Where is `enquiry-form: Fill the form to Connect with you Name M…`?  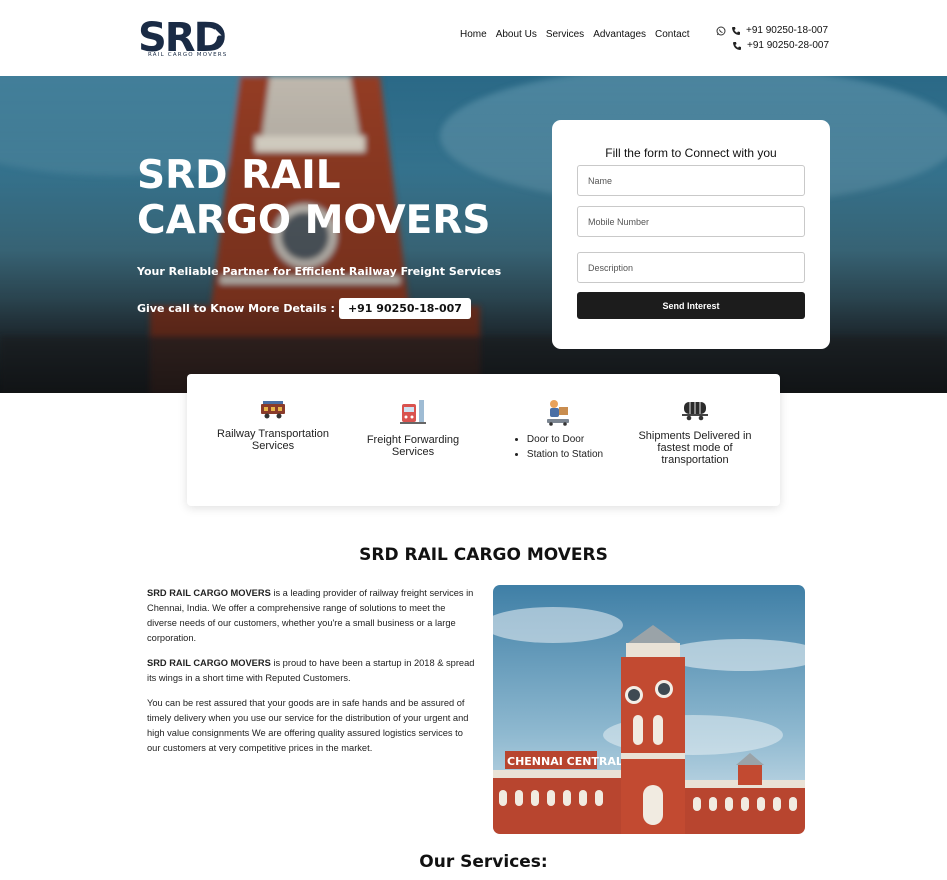 enquiry-form: Fill the form to Connect with you Name M… is located at coordinates (691, 234).